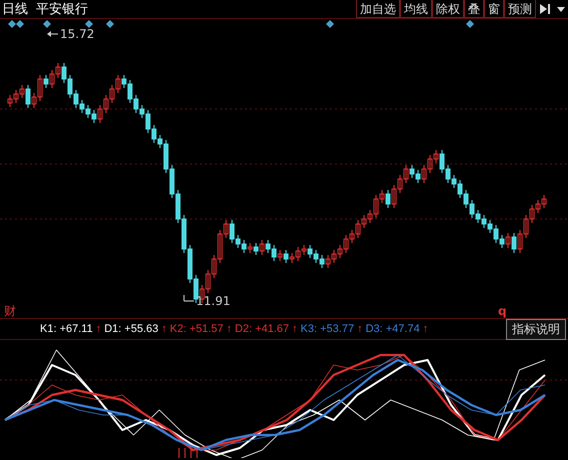 The image size is (568, 460). I want to click on high-price-label: 15.72, so click(70, 34).